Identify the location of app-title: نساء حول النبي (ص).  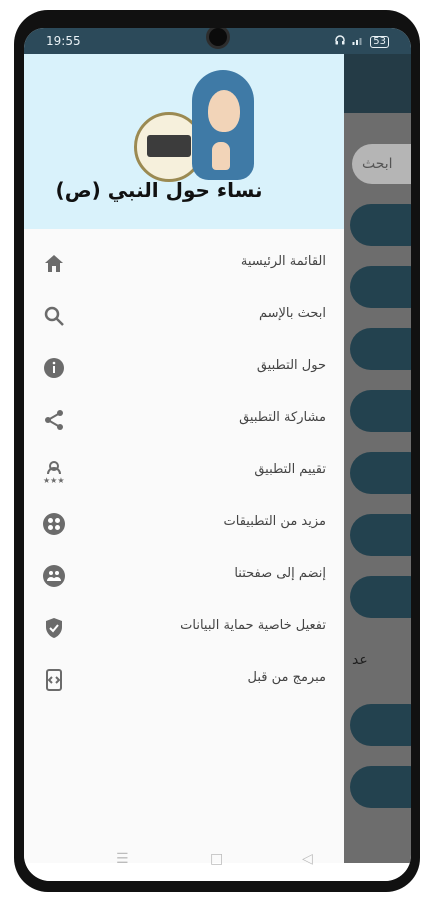
(159, 190).